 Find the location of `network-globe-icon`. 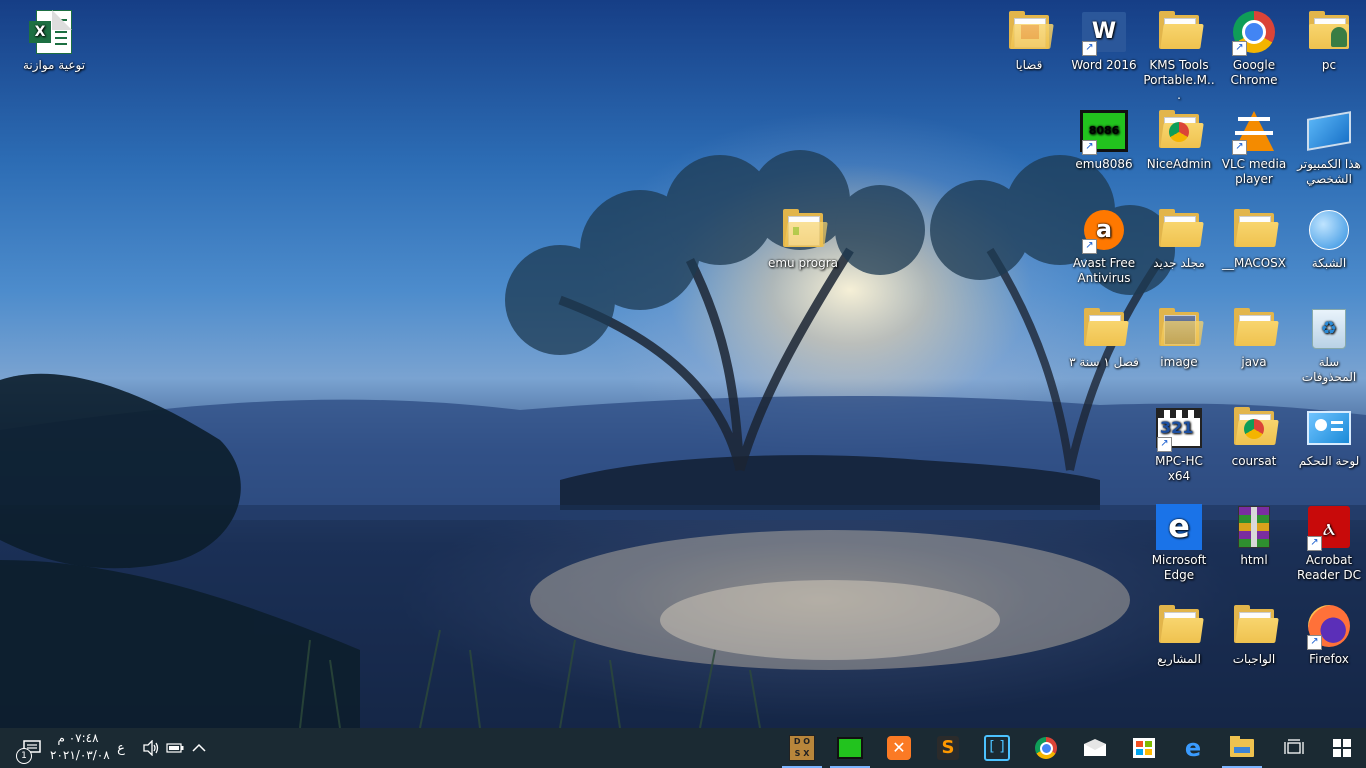

network-globe-icon is located at coordinates (1329, 230).